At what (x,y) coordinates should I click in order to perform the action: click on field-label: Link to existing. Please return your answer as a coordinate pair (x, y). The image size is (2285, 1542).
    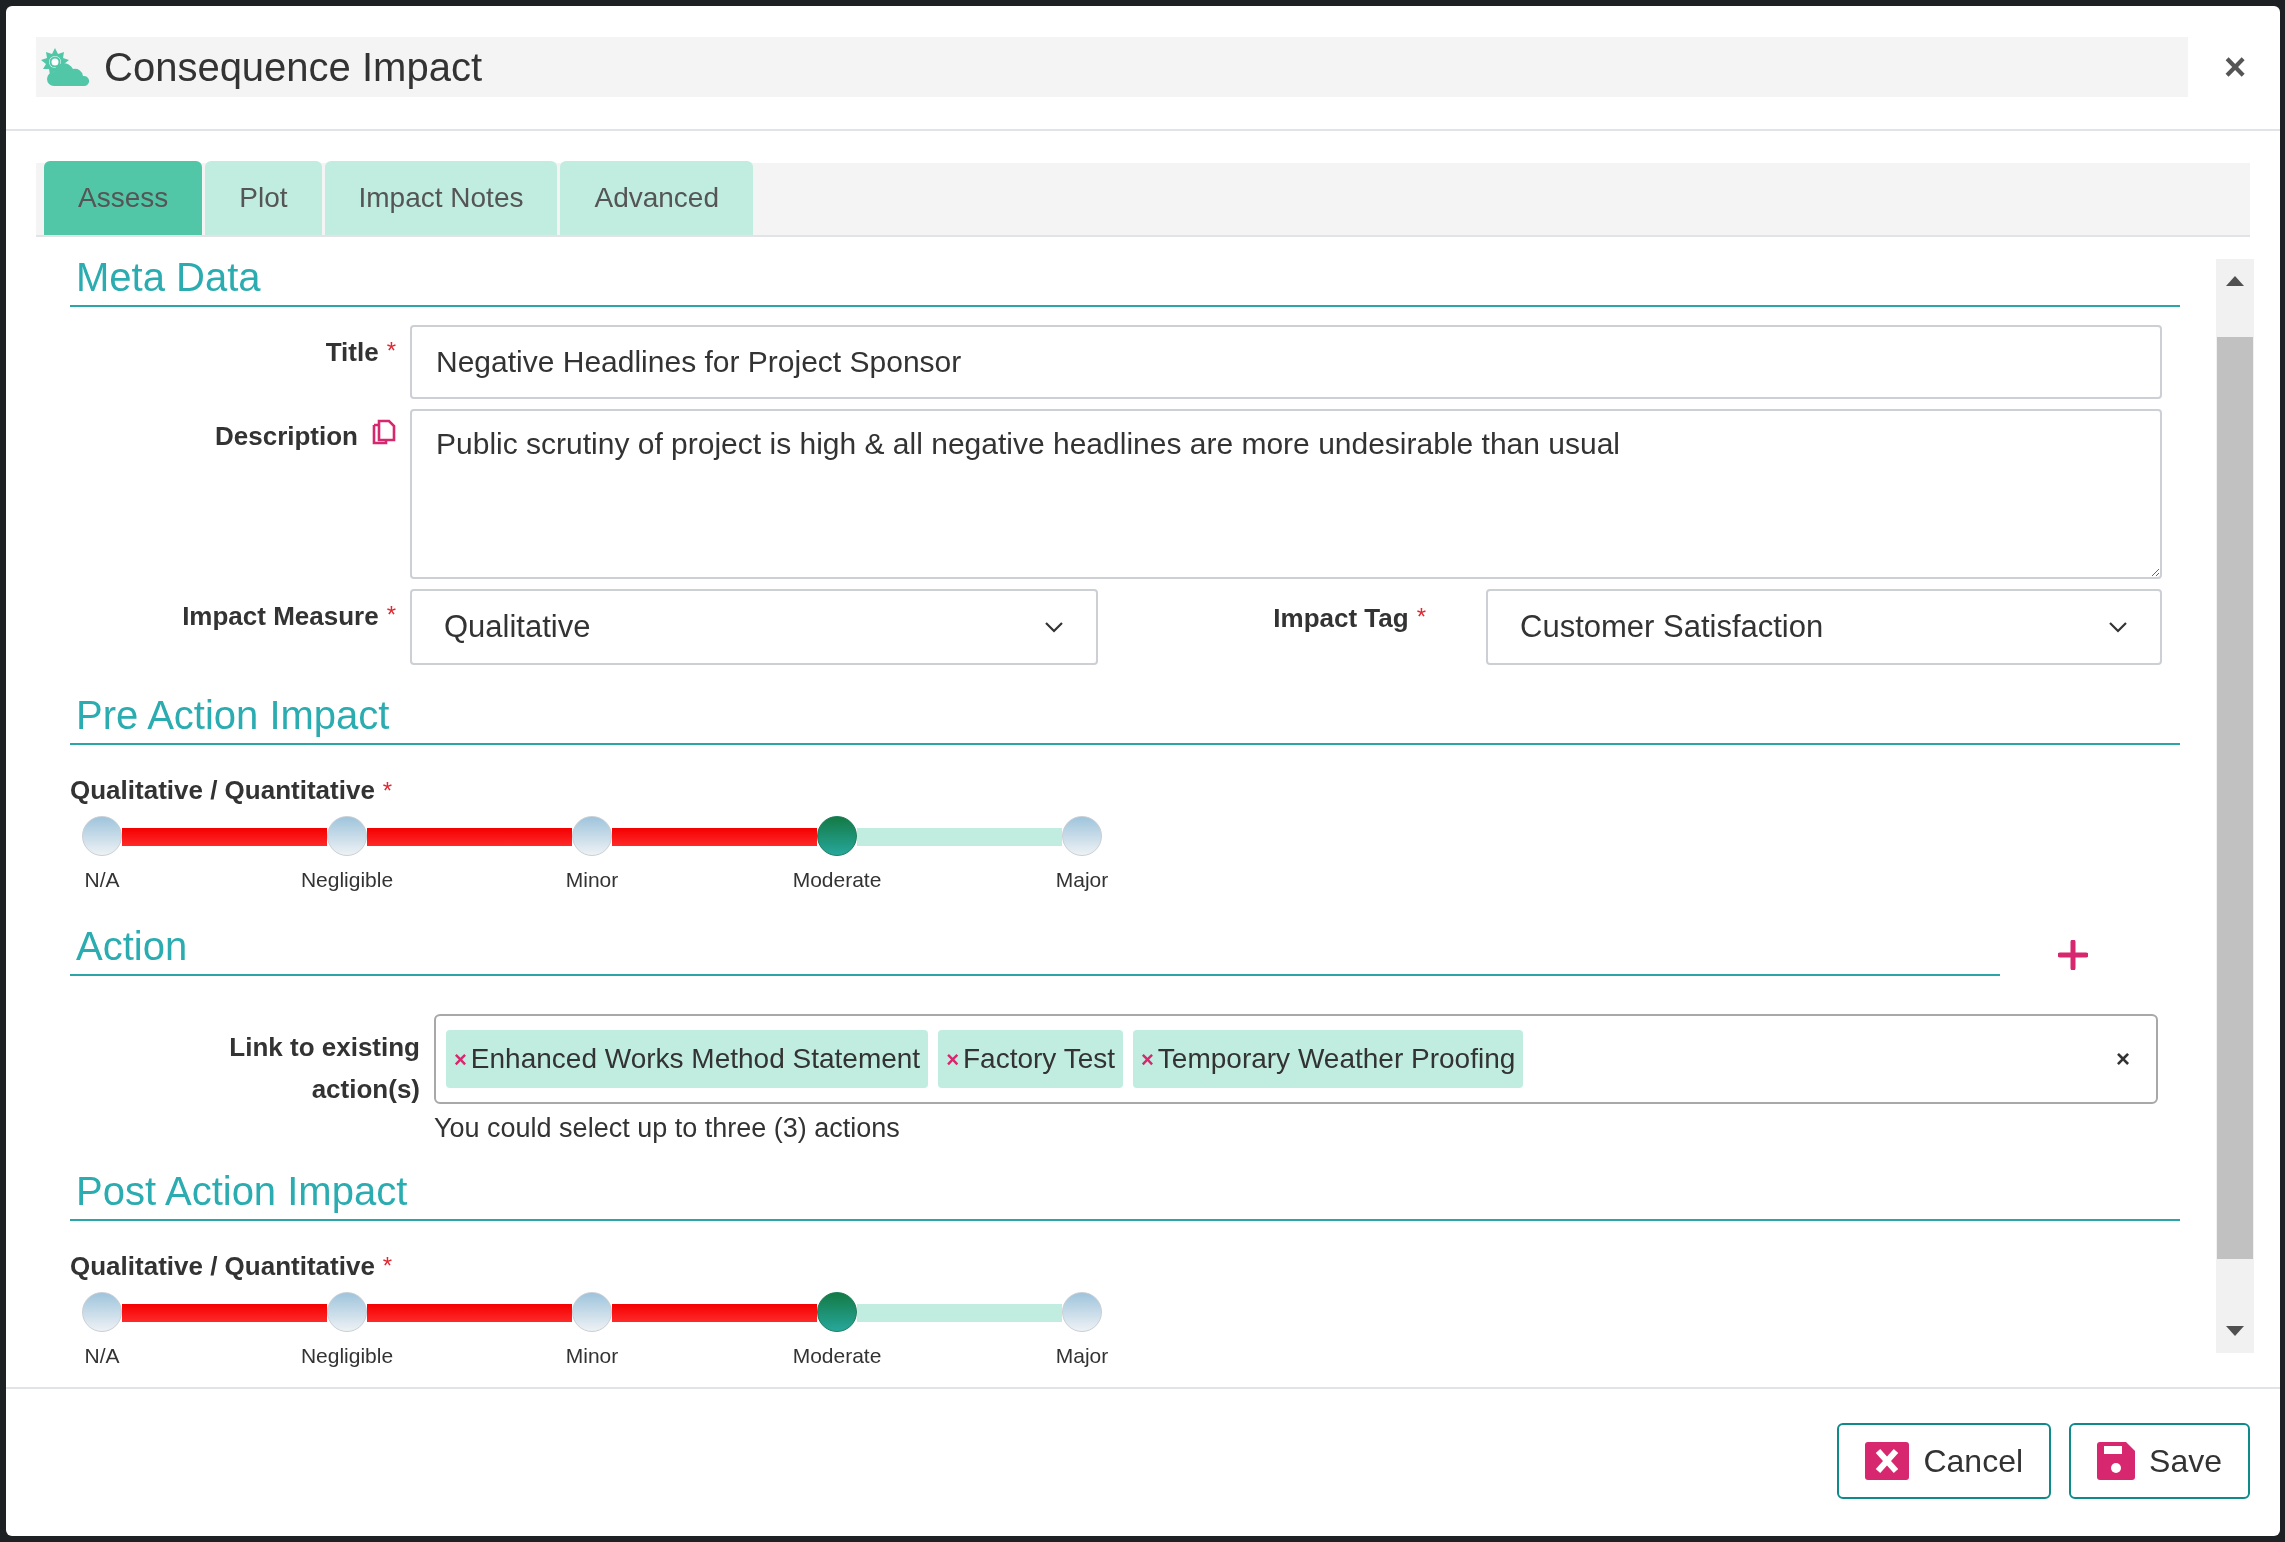
    Looking at the image, I should click on (324, 1047).